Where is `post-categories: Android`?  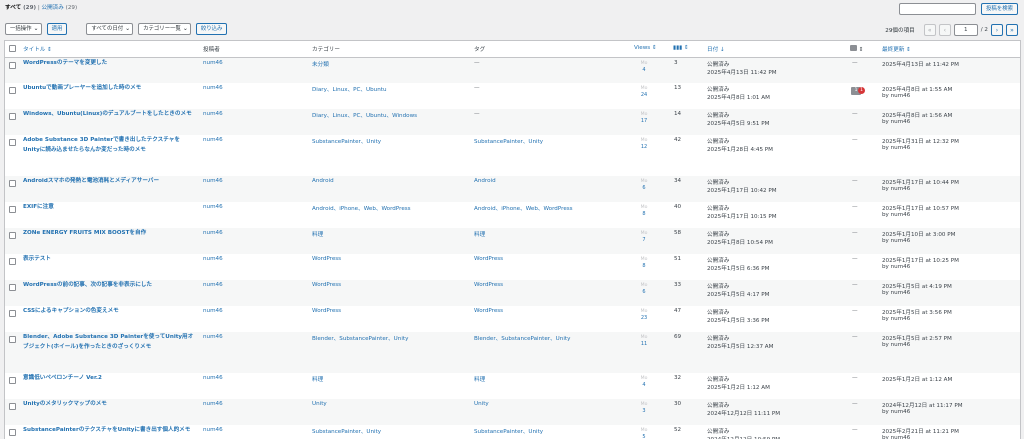 post-categories: Android is located at coordinates (323, 181).